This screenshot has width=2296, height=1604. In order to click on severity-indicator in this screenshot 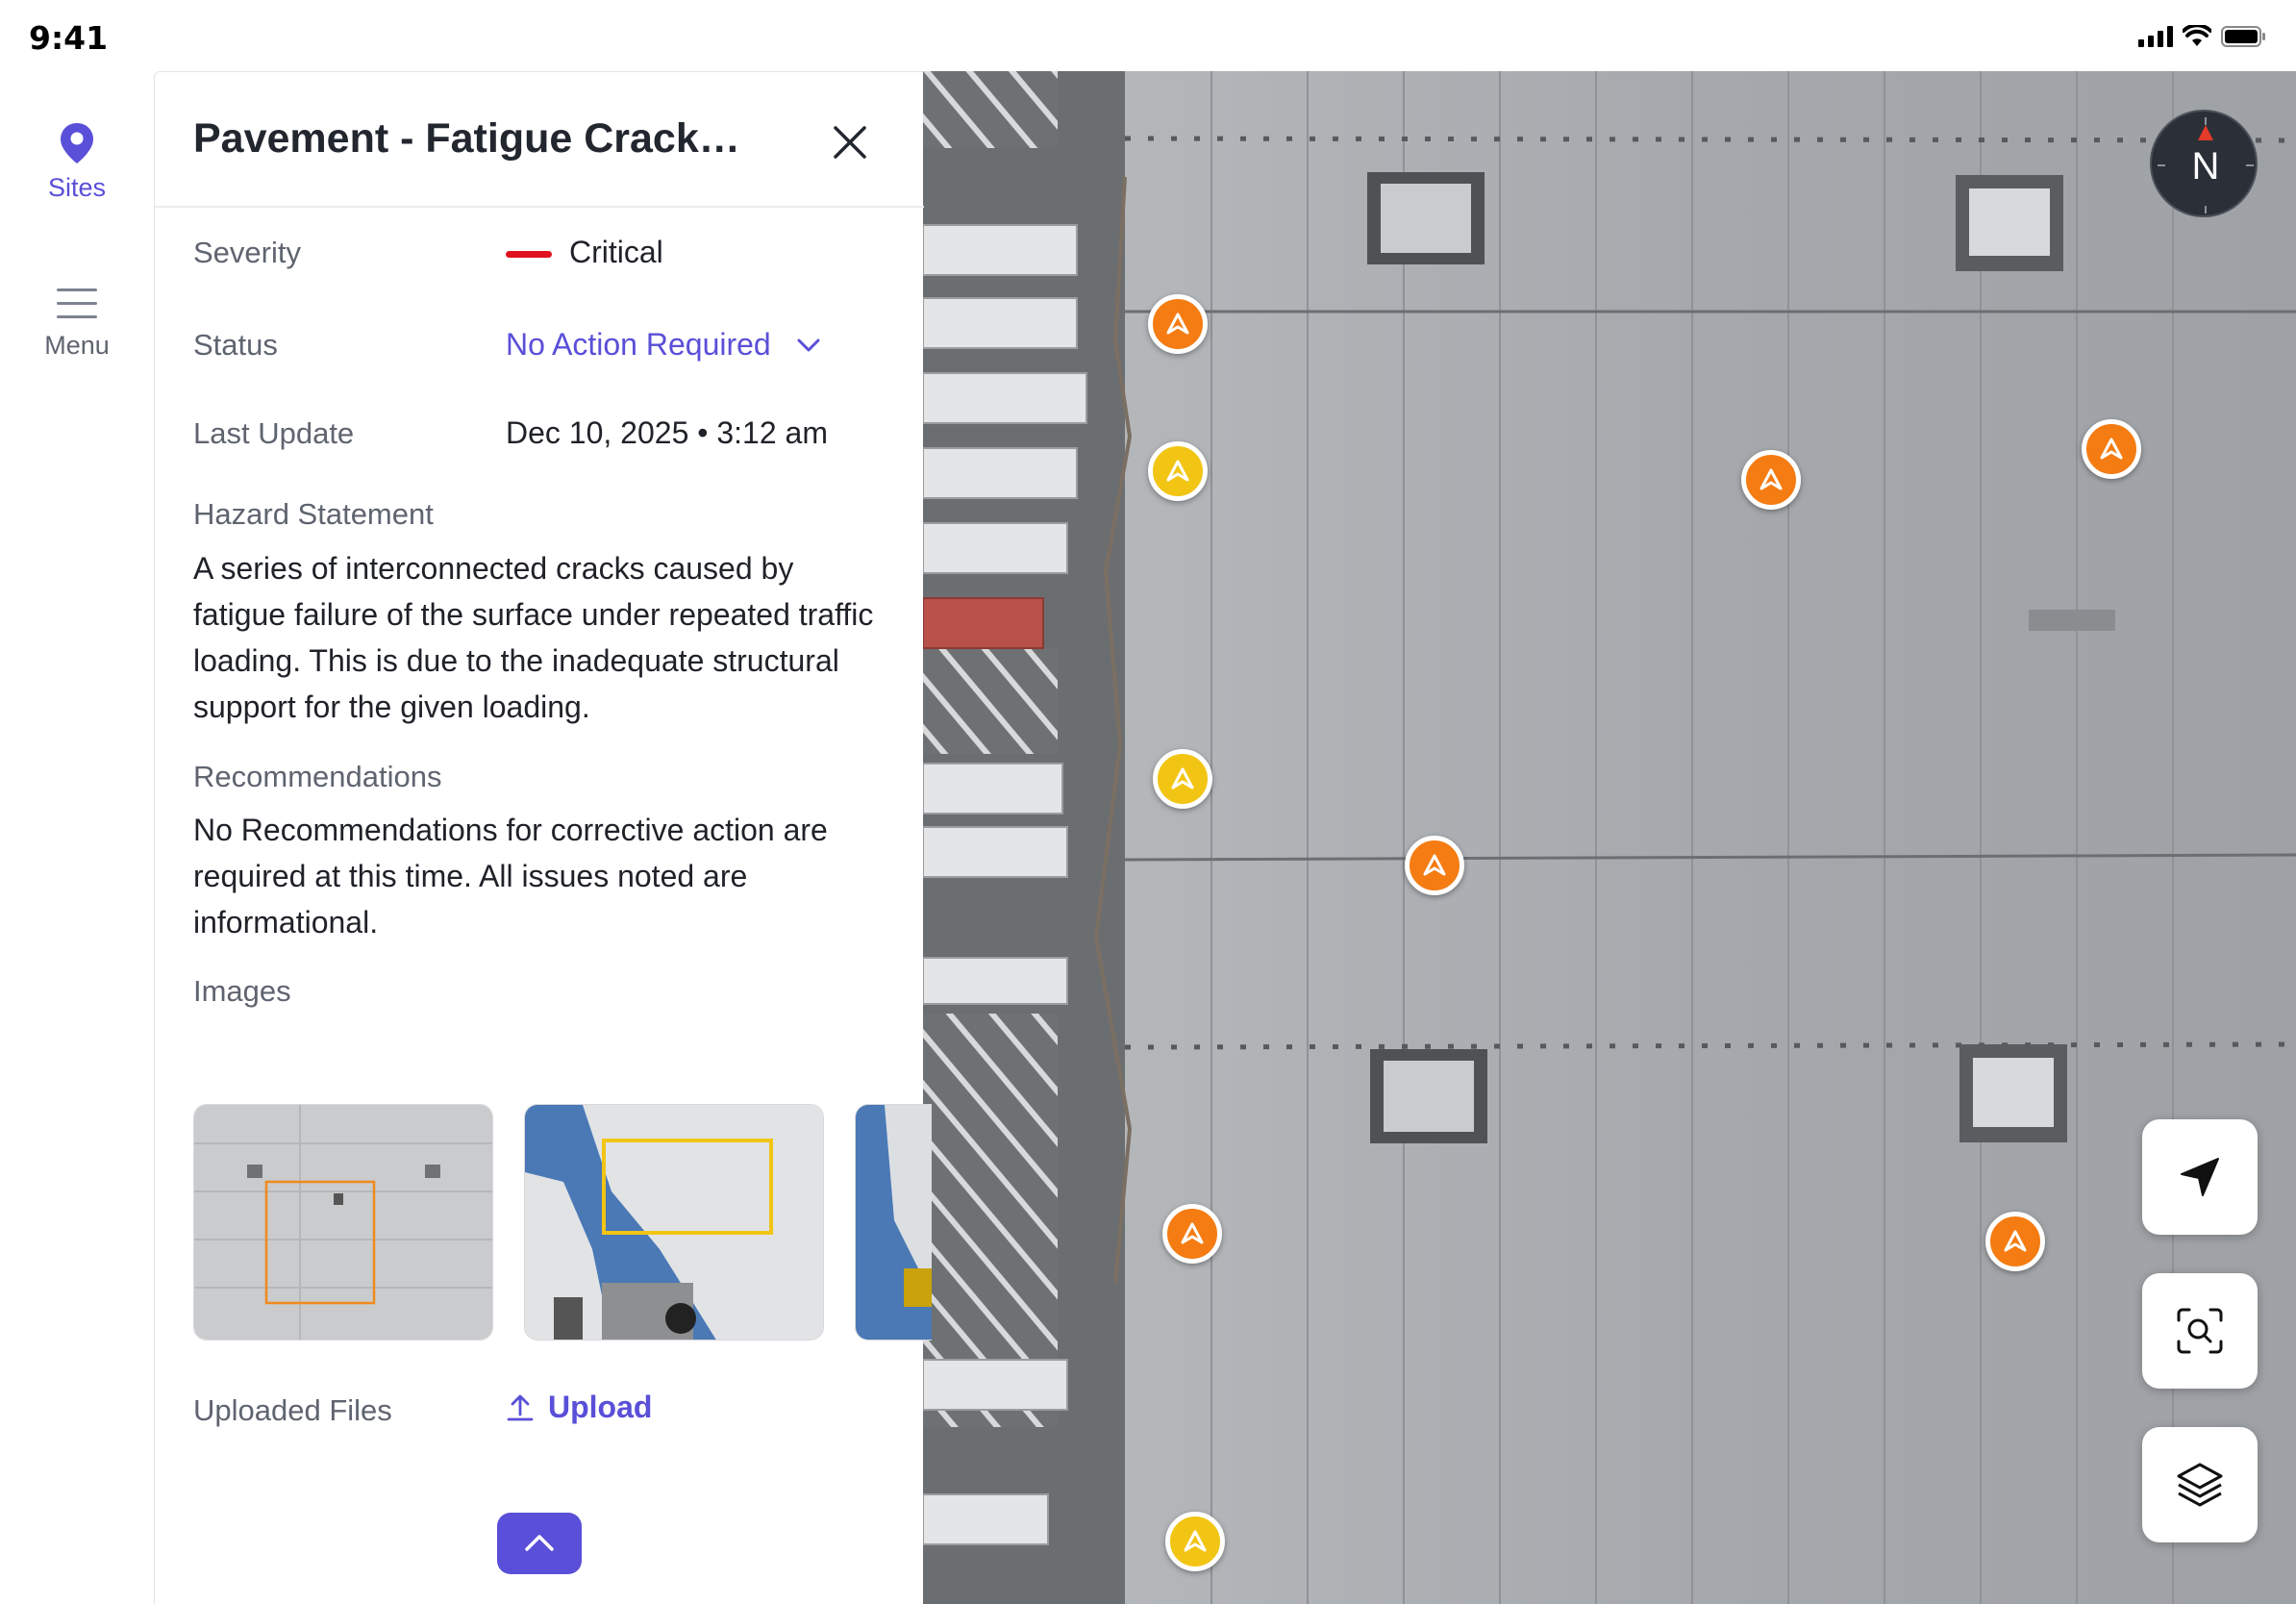, I will do `click(529, 255)`.